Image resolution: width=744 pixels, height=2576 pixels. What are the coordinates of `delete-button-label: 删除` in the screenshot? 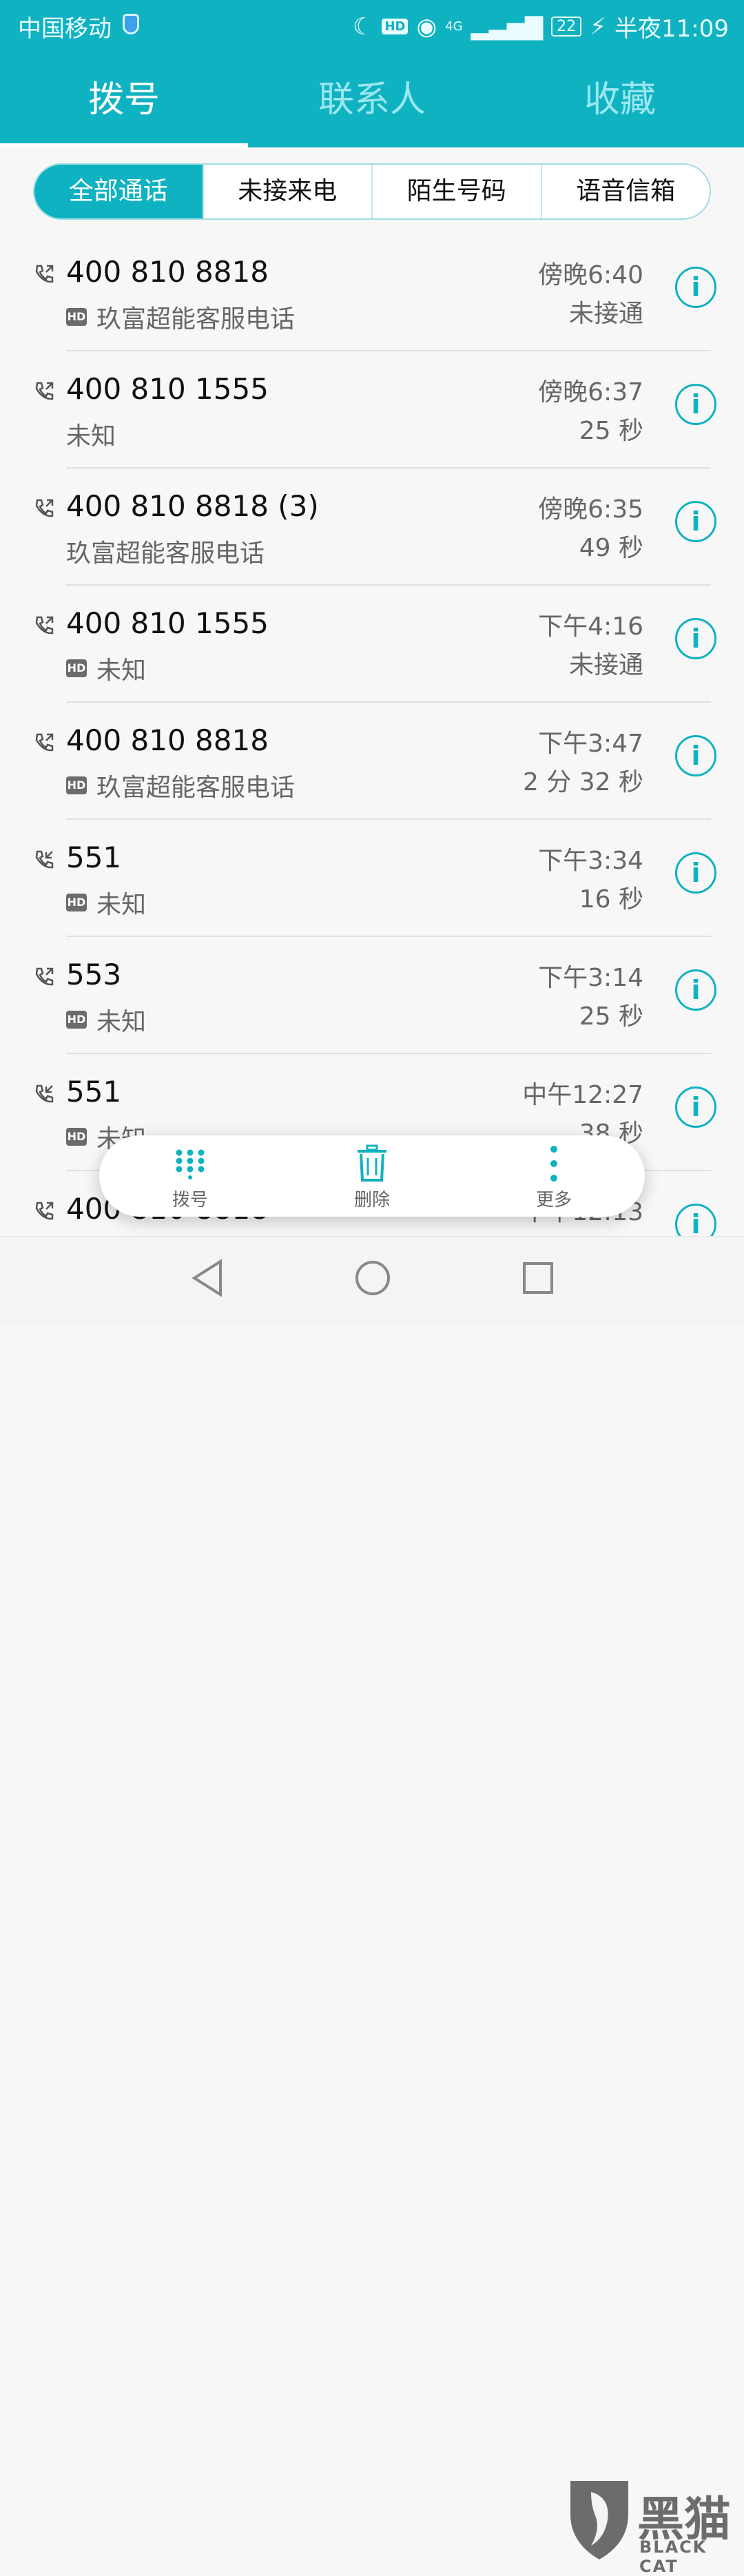 It's located at (371, 1199).